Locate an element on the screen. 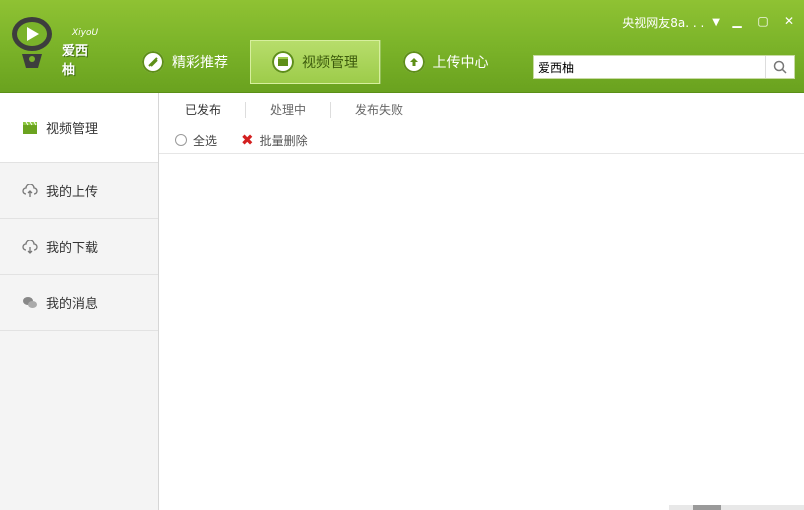  window-controls: ▁ ▢ ✕ is located at coordinates (761, 21).